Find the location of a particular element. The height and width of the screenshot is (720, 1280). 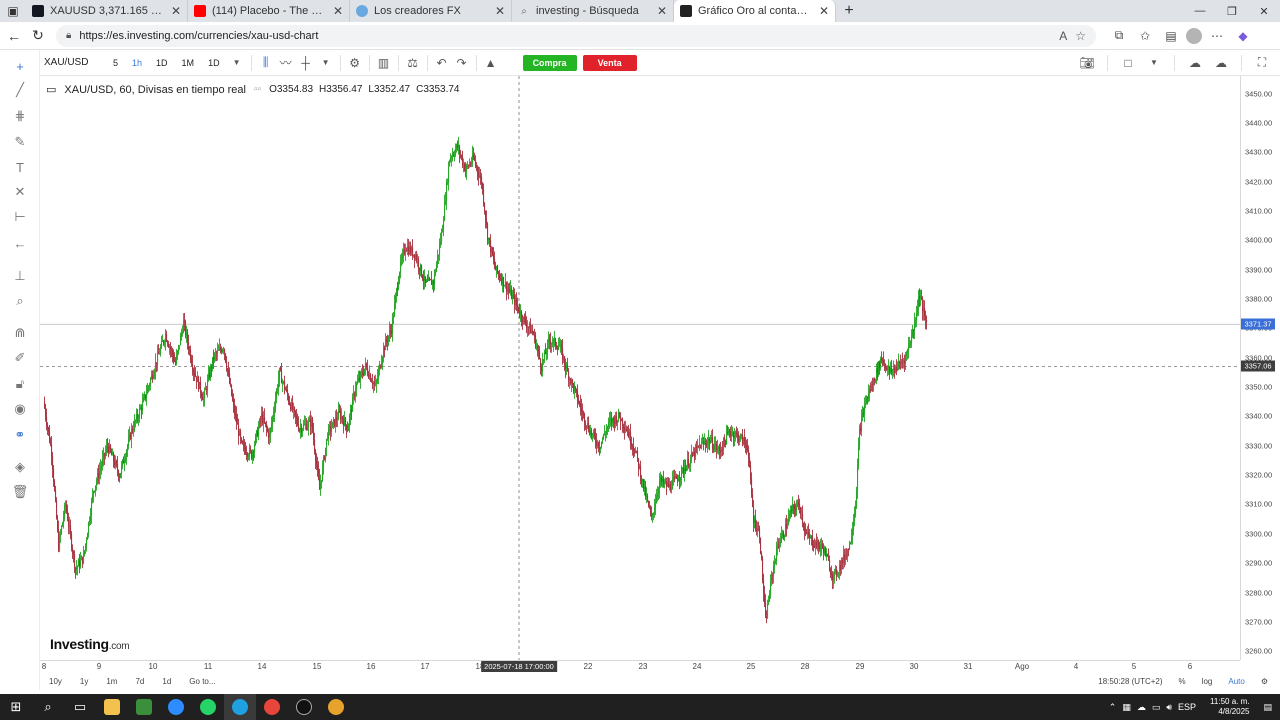

alert-icon: ▲ is located at coordinates (491, 63).